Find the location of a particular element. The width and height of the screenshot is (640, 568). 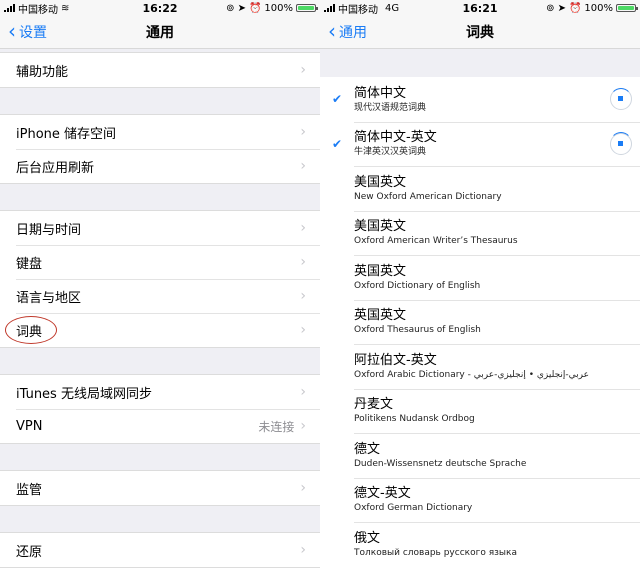

row-accessibility: 辅助功能 › is located at coordinates (160, 70).